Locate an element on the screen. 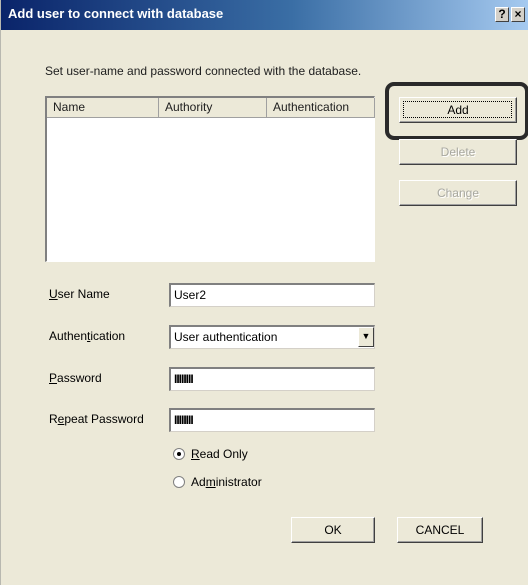 The width and height of the screenshot is (528, 585). administrator-label: Administrator is located at coordinates (226, 482).